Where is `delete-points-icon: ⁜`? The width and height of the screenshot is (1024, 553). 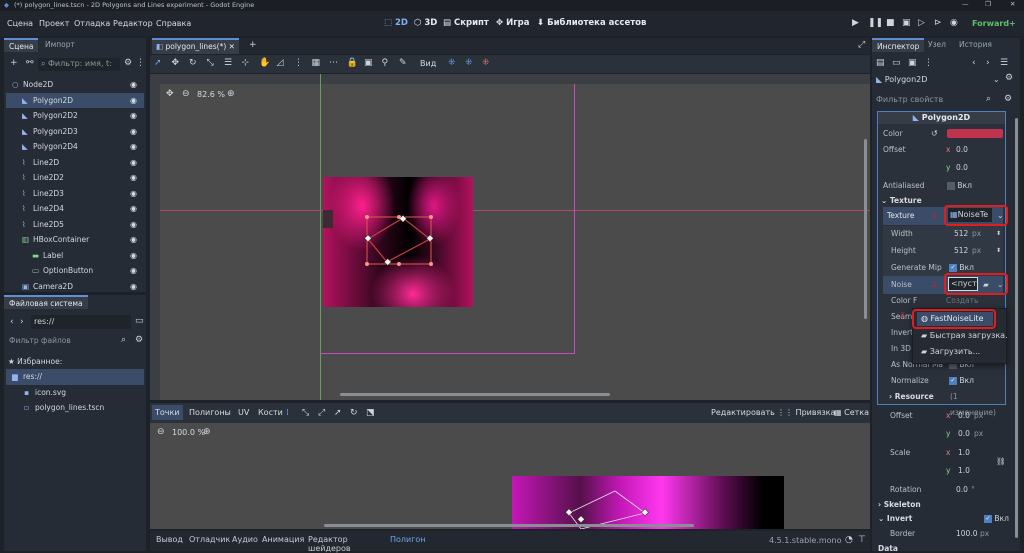
delete-points-icon: ⁜ is located at coordinates (486, 63).